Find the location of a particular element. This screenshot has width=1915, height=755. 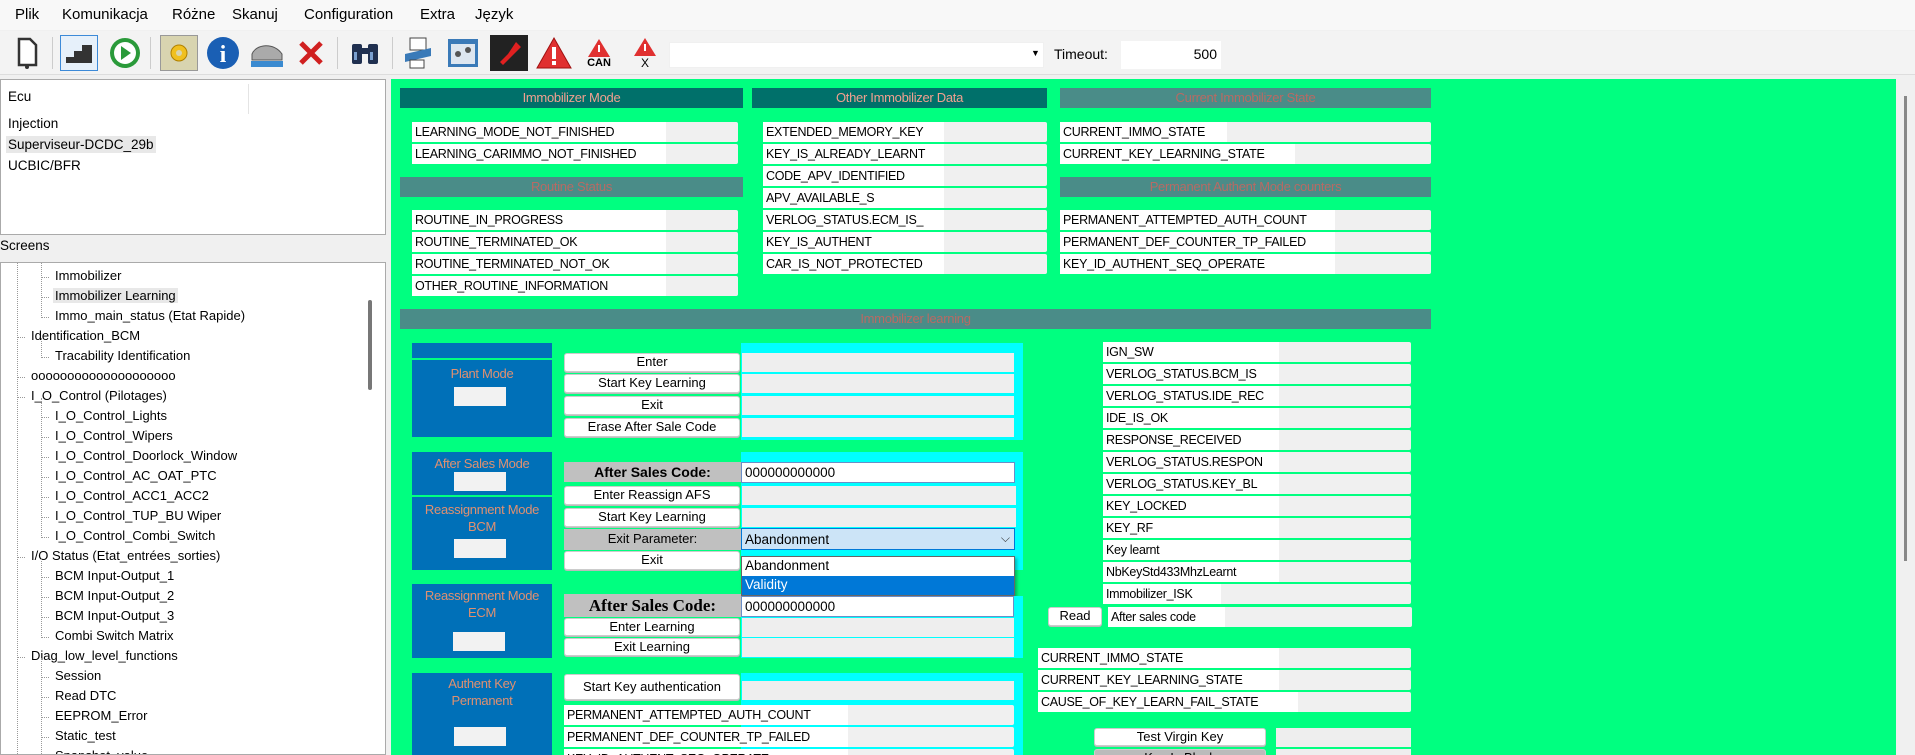

learning-status-row: VERLOG_STATUS.RESPON is located at coordinates (1257, 462).